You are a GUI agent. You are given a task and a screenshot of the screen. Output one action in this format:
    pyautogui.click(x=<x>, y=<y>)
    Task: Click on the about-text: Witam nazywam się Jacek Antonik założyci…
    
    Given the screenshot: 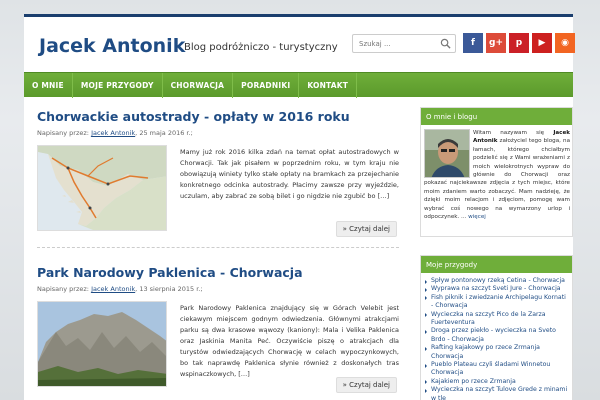 What is the action you would take?
    pyautogui.click(x=497, y=175)
    